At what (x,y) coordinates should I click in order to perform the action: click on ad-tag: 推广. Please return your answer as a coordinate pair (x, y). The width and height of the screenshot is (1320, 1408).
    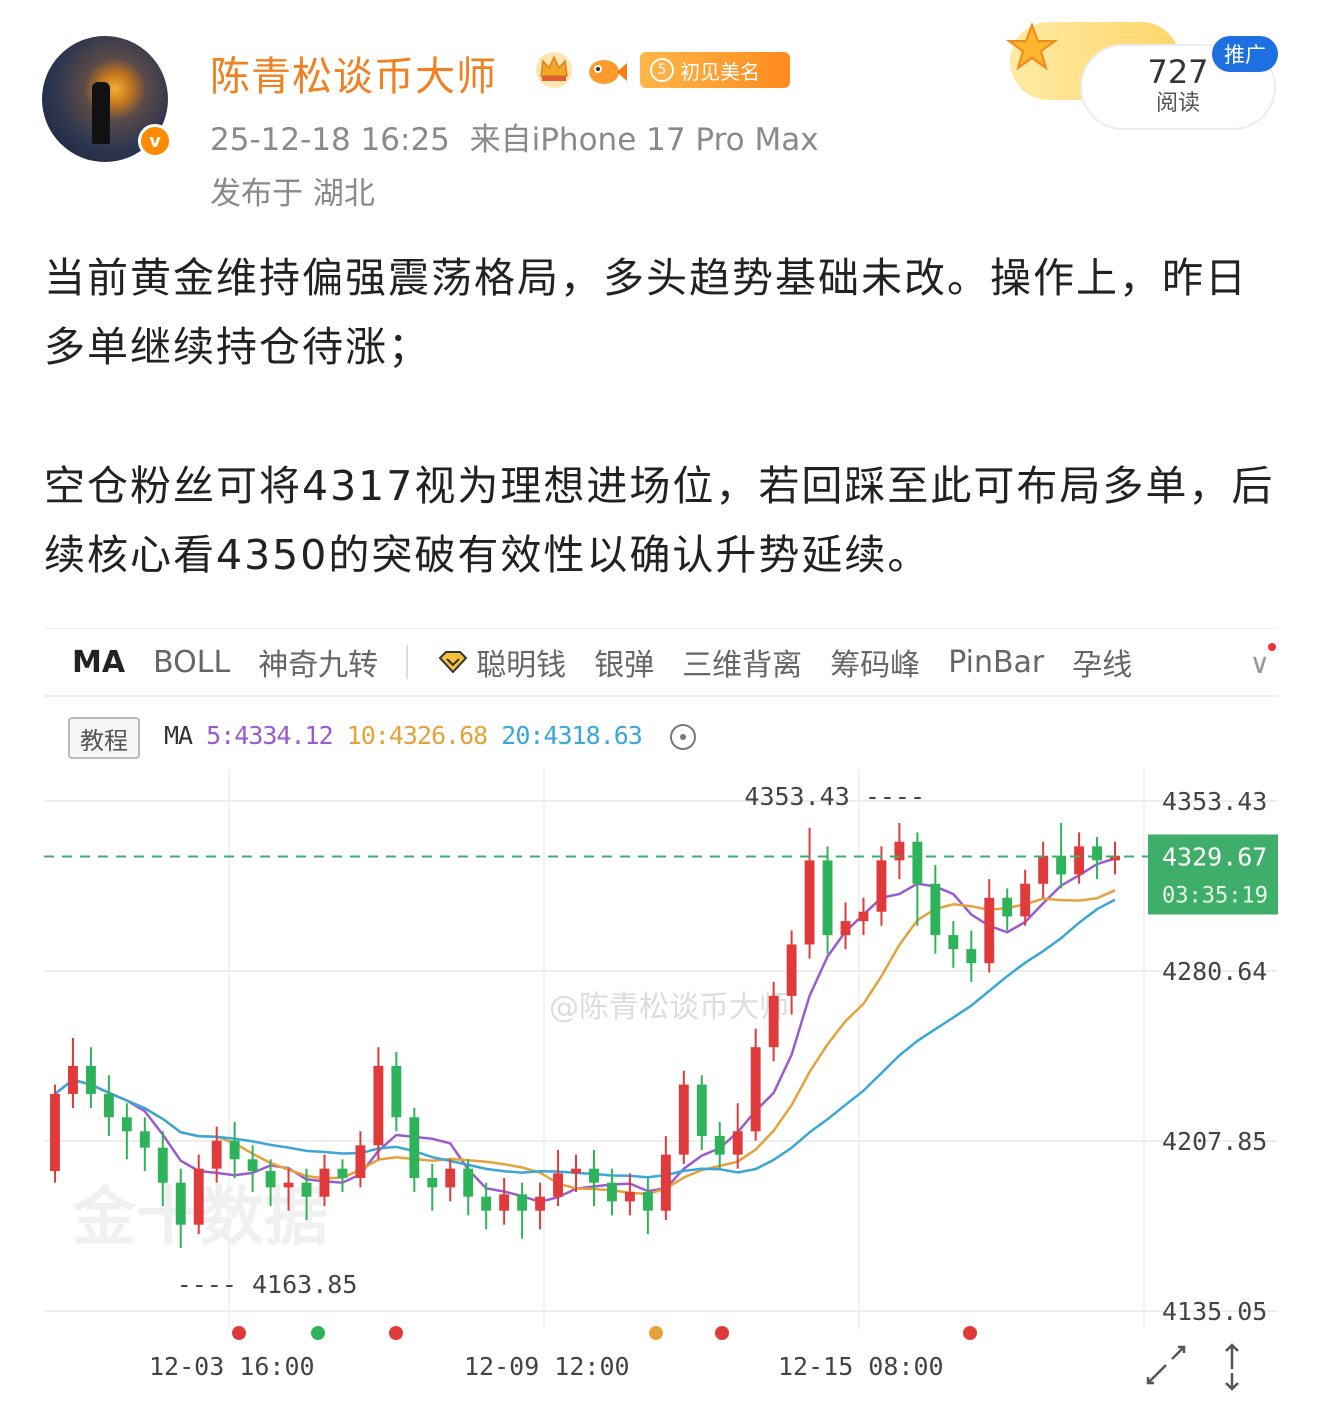
    Looking at the image, I should click on (1245, 54).